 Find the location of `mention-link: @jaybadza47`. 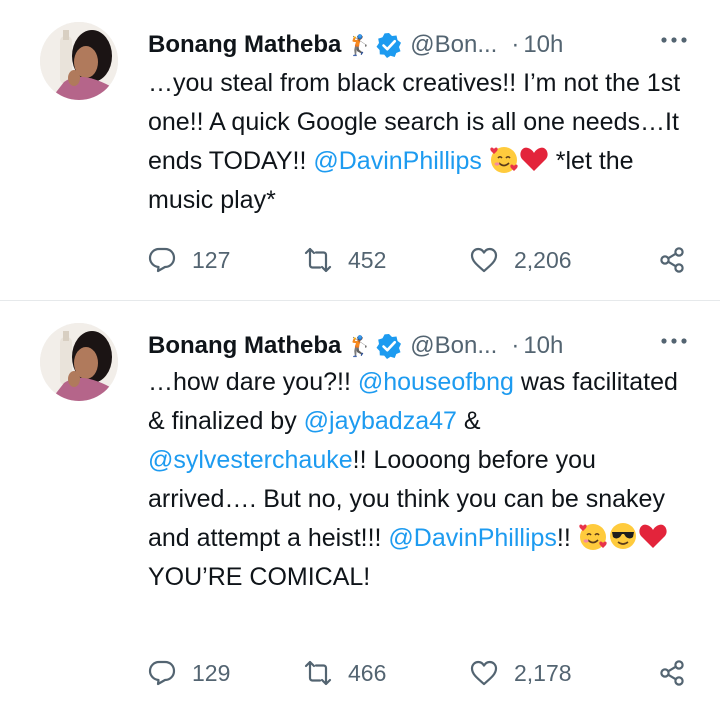

mention-link: @jaybadza47 is located at coordinates (380, 421).